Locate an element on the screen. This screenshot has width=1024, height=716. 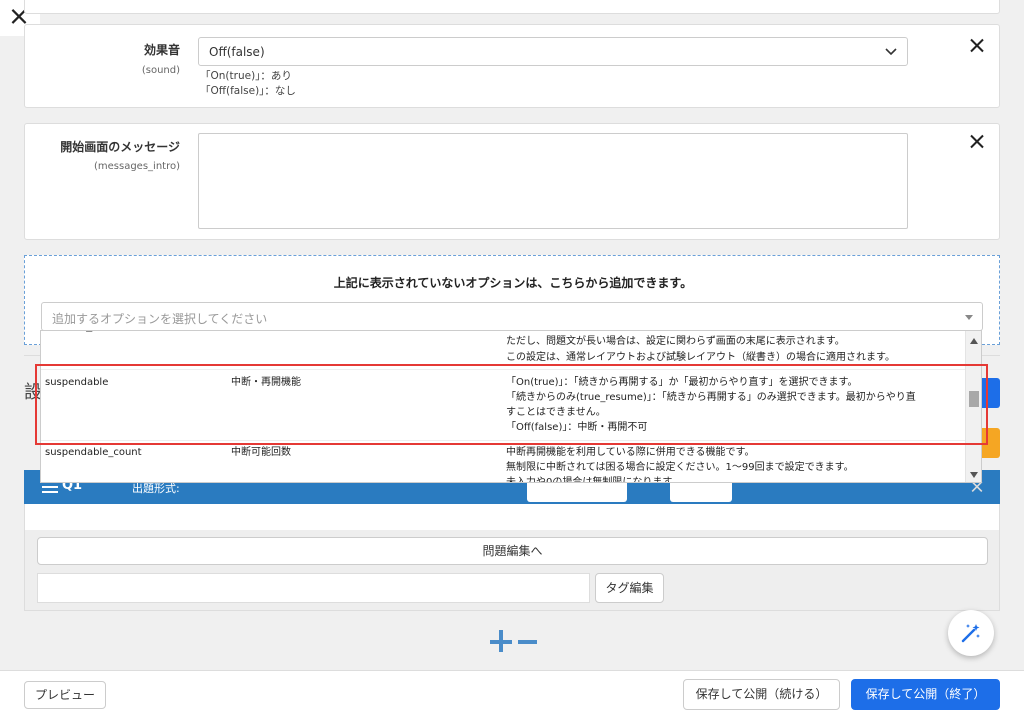
add-option-select: 追加するオプションを選択してください is located at coordinates (512, 316).